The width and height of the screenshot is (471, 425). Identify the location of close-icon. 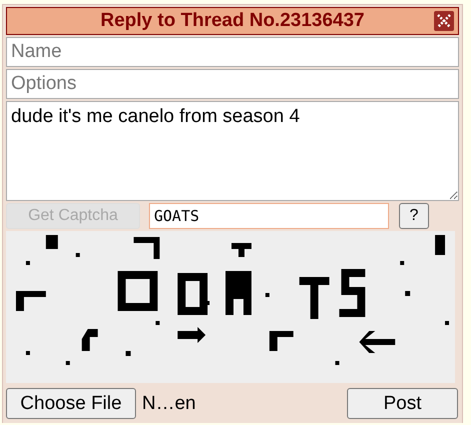
(444, 21).